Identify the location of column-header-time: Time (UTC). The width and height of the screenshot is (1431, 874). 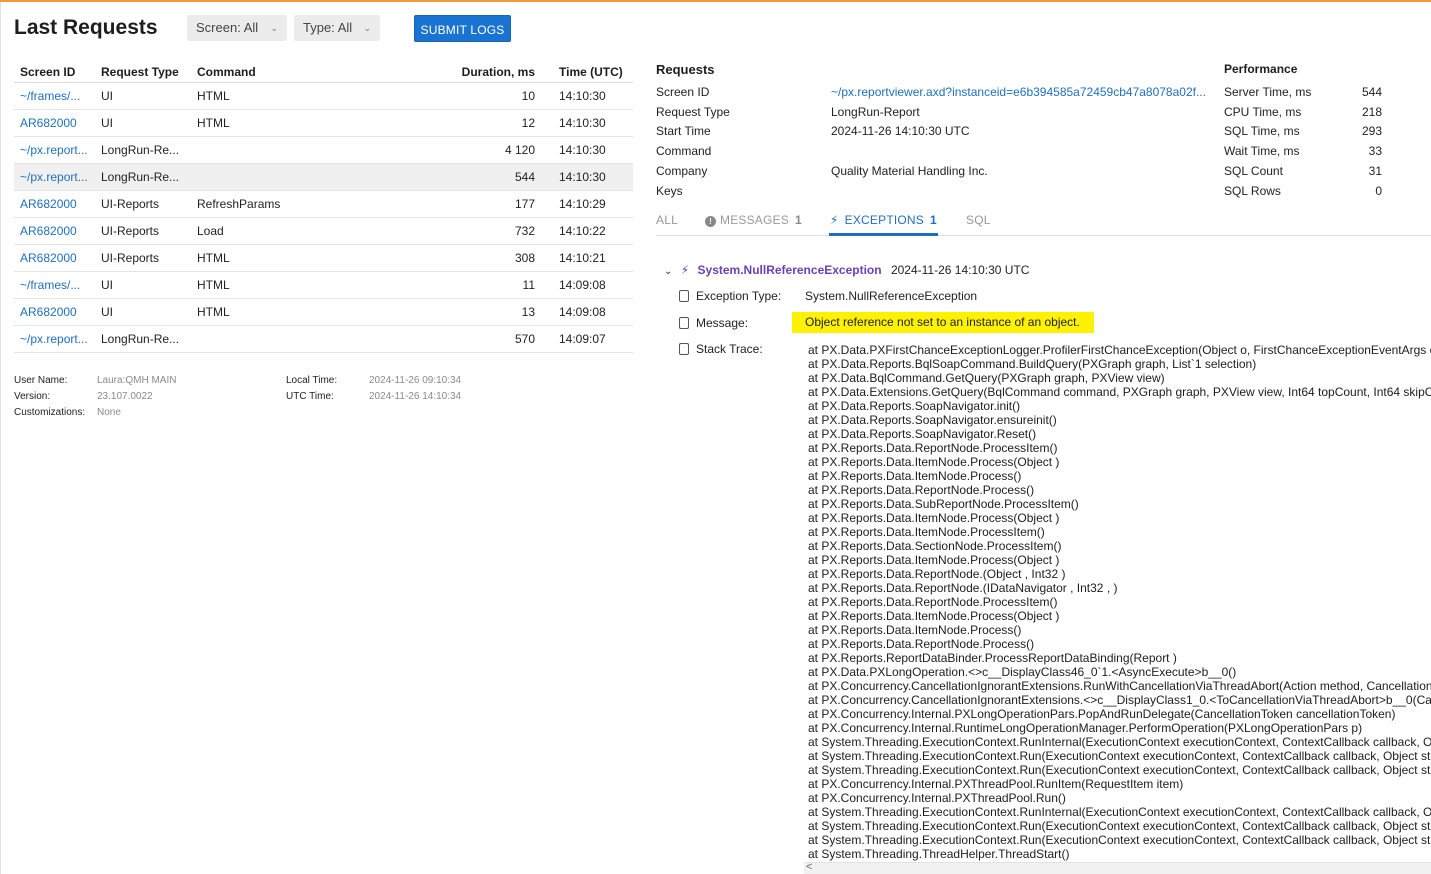
(587, 70).